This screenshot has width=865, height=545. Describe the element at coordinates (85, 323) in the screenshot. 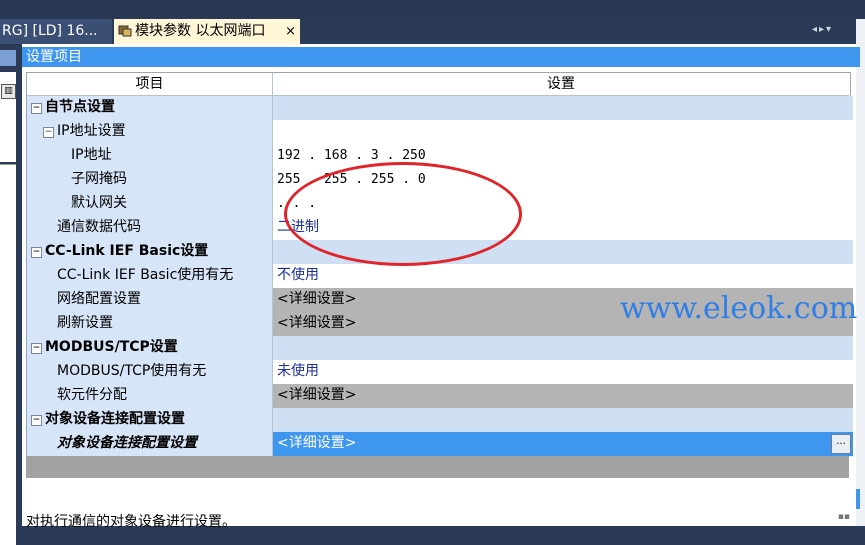

I see `row-label: 刷新设置` at that location.